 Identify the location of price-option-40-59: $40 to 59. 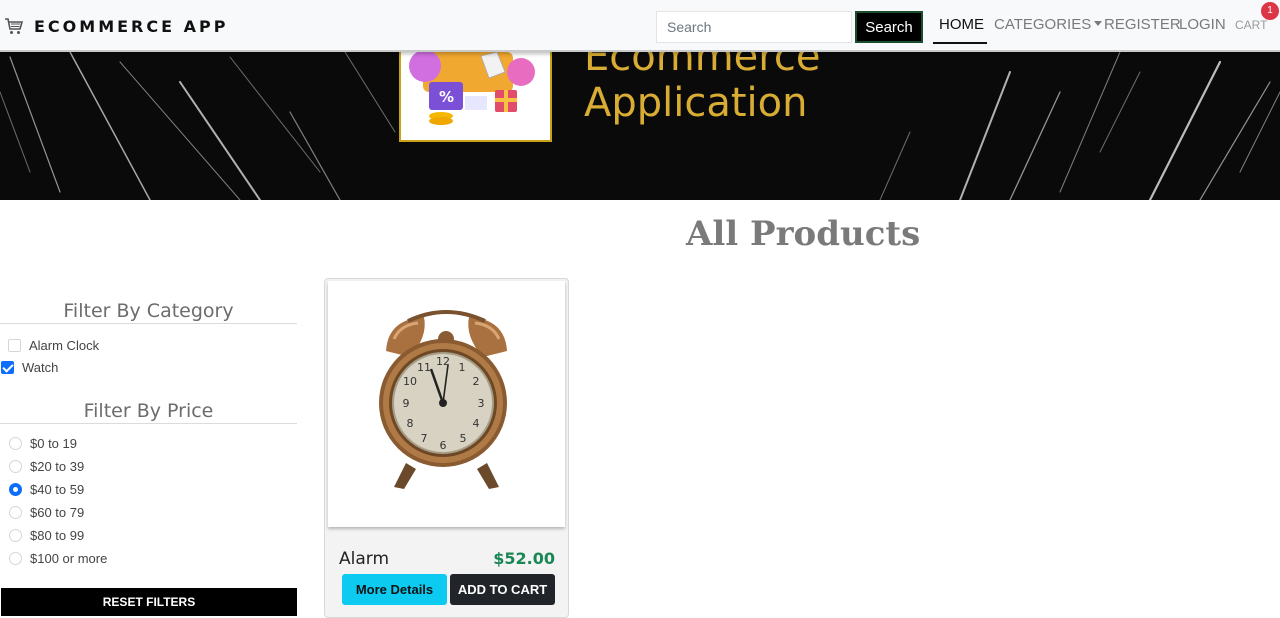
(46, 489).